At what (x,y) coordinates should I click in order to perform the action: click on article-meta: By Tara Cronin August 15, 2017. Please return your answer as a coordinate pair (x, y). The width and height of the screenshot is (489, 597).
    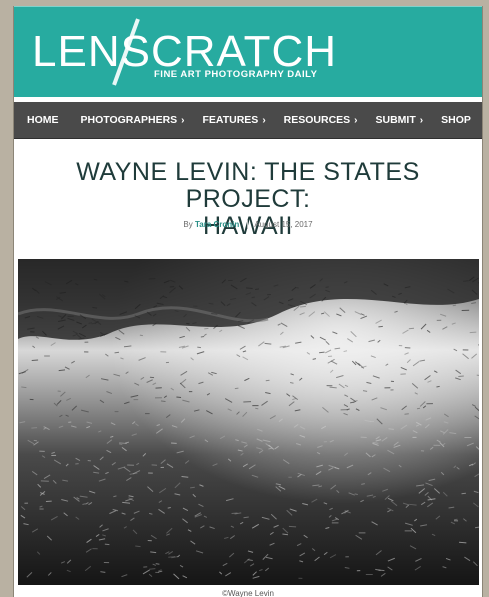
    Looking at the image, I should click on (248, 225).